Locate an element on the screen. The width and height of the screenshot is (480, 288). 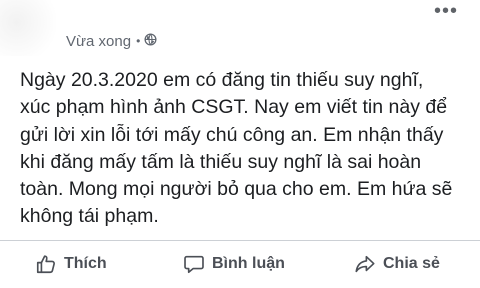
share-button: Chia sẻ is located at coordinates (397, 264).